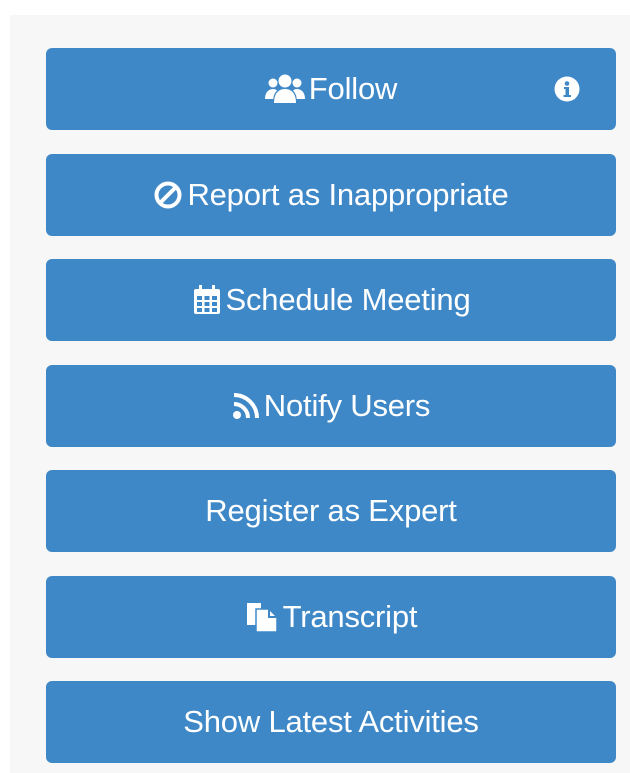 This screenshot has width=630, height=773. I want to click on register-expert-button: Register as Expert, so click(331, 511).